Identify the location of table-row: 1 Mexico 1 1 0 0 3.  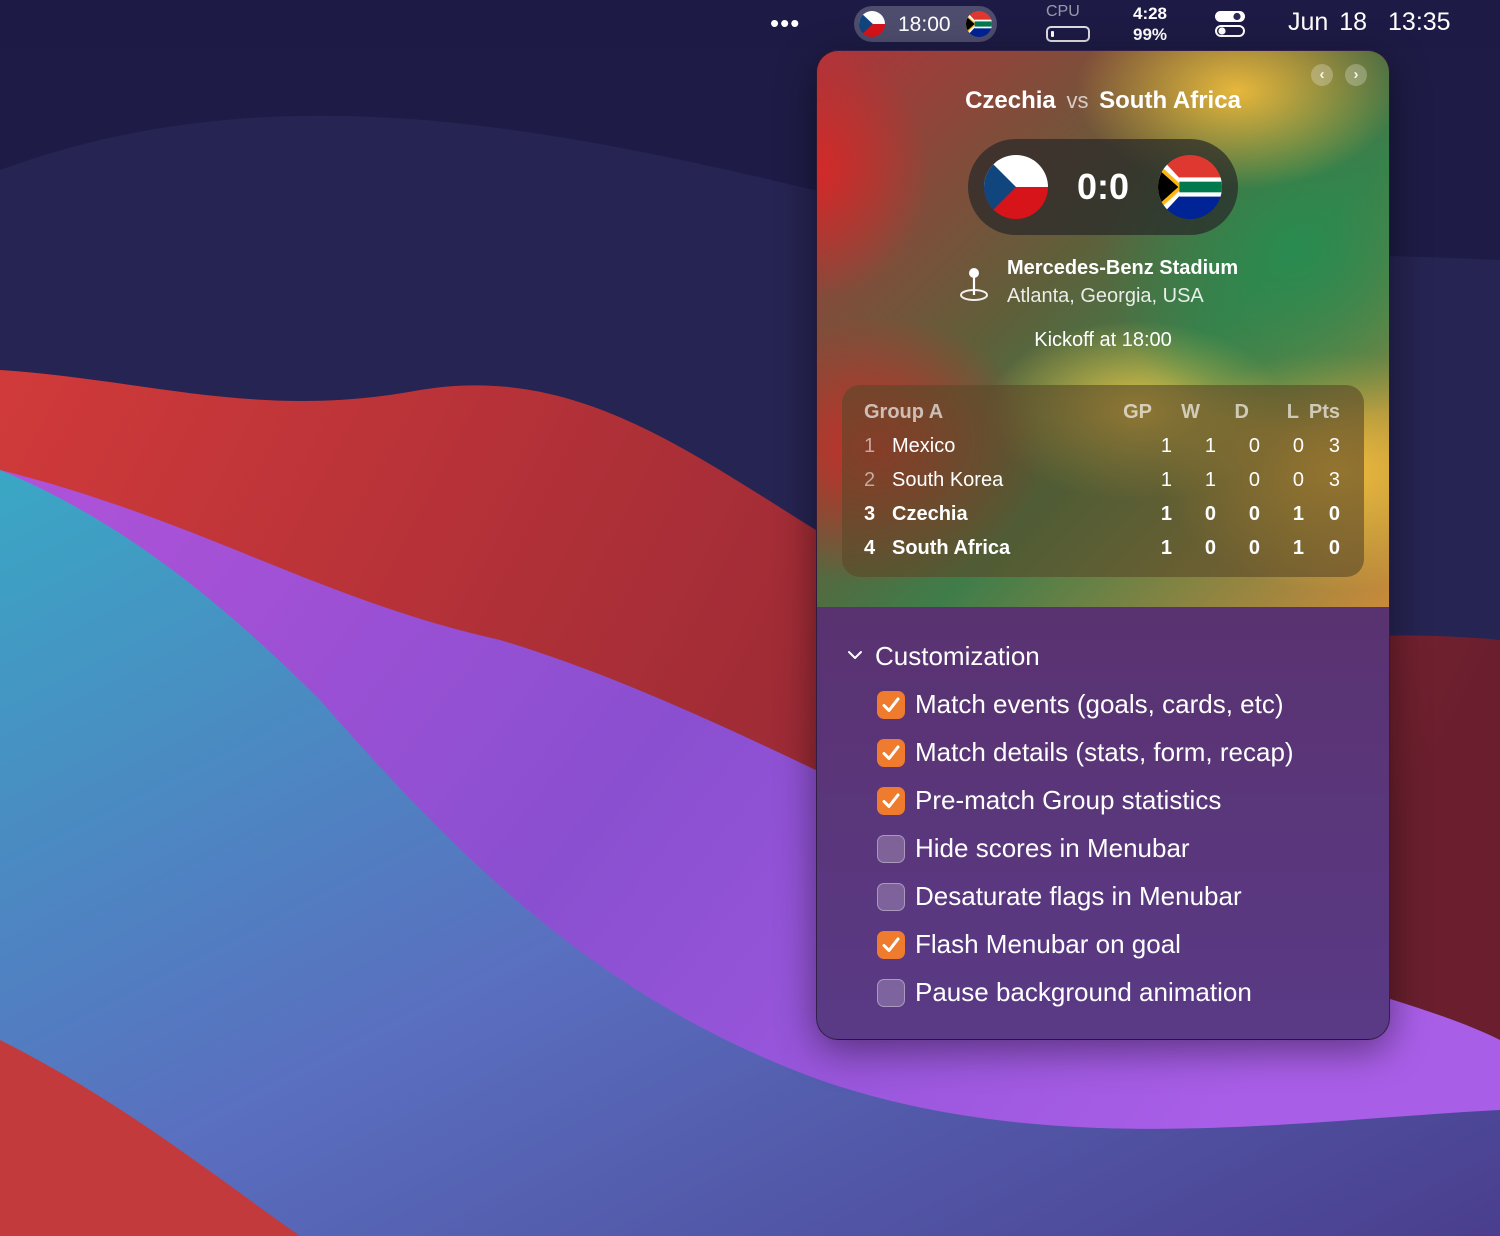
(1103, 450).